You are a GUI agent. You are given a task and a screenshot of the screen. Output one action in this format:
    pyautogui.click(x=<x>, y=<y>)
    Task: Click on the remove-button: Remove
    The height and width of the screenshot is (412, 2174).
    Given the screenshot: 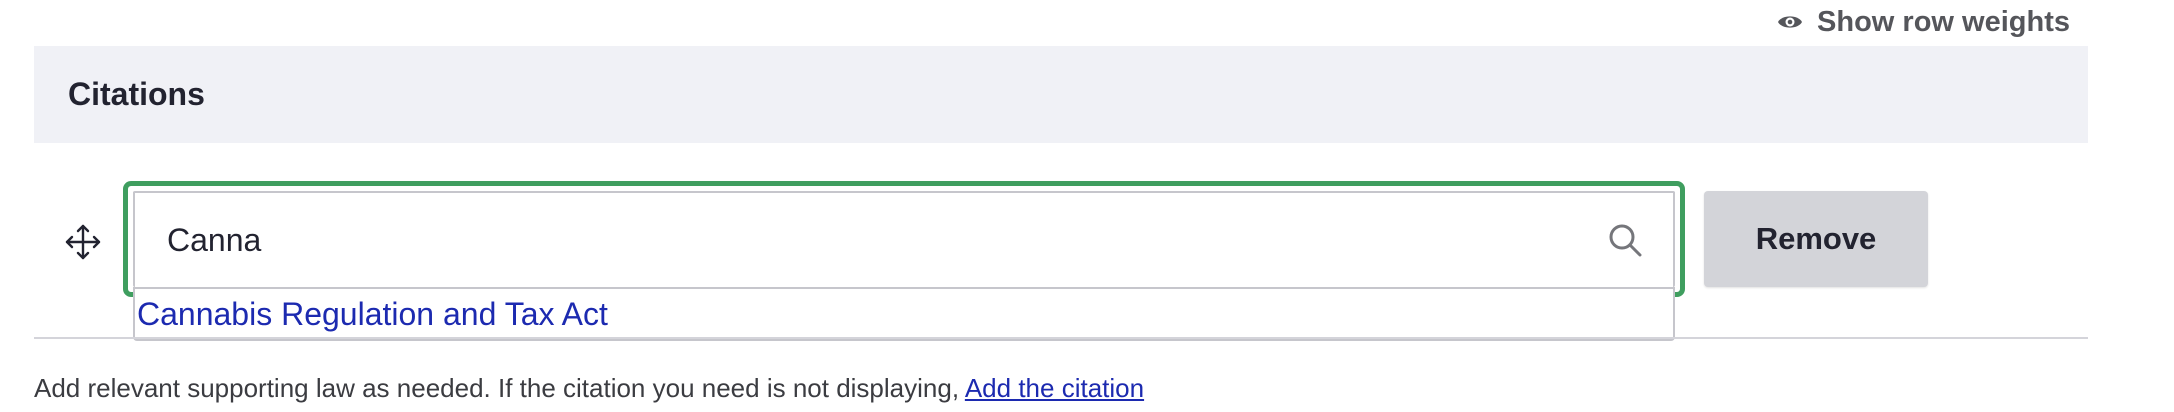 What is the action you would take?
    pyautogui.click(x=1816, y=239)
    